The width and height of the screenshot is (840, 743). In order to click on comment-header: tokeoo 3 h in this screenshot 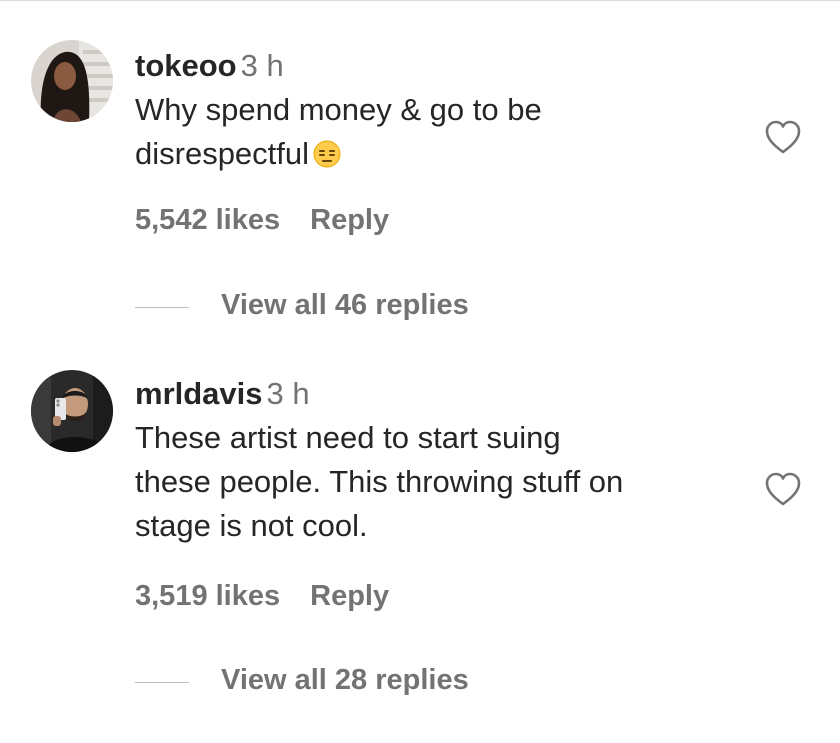, I will do `click(440, 66)`.